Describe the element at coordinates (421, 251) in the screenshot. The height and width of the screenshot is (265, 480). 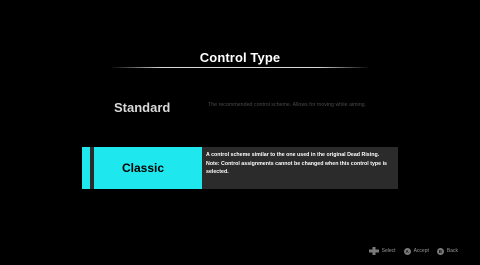
I see `hint-accept-label: Accept` at that location.